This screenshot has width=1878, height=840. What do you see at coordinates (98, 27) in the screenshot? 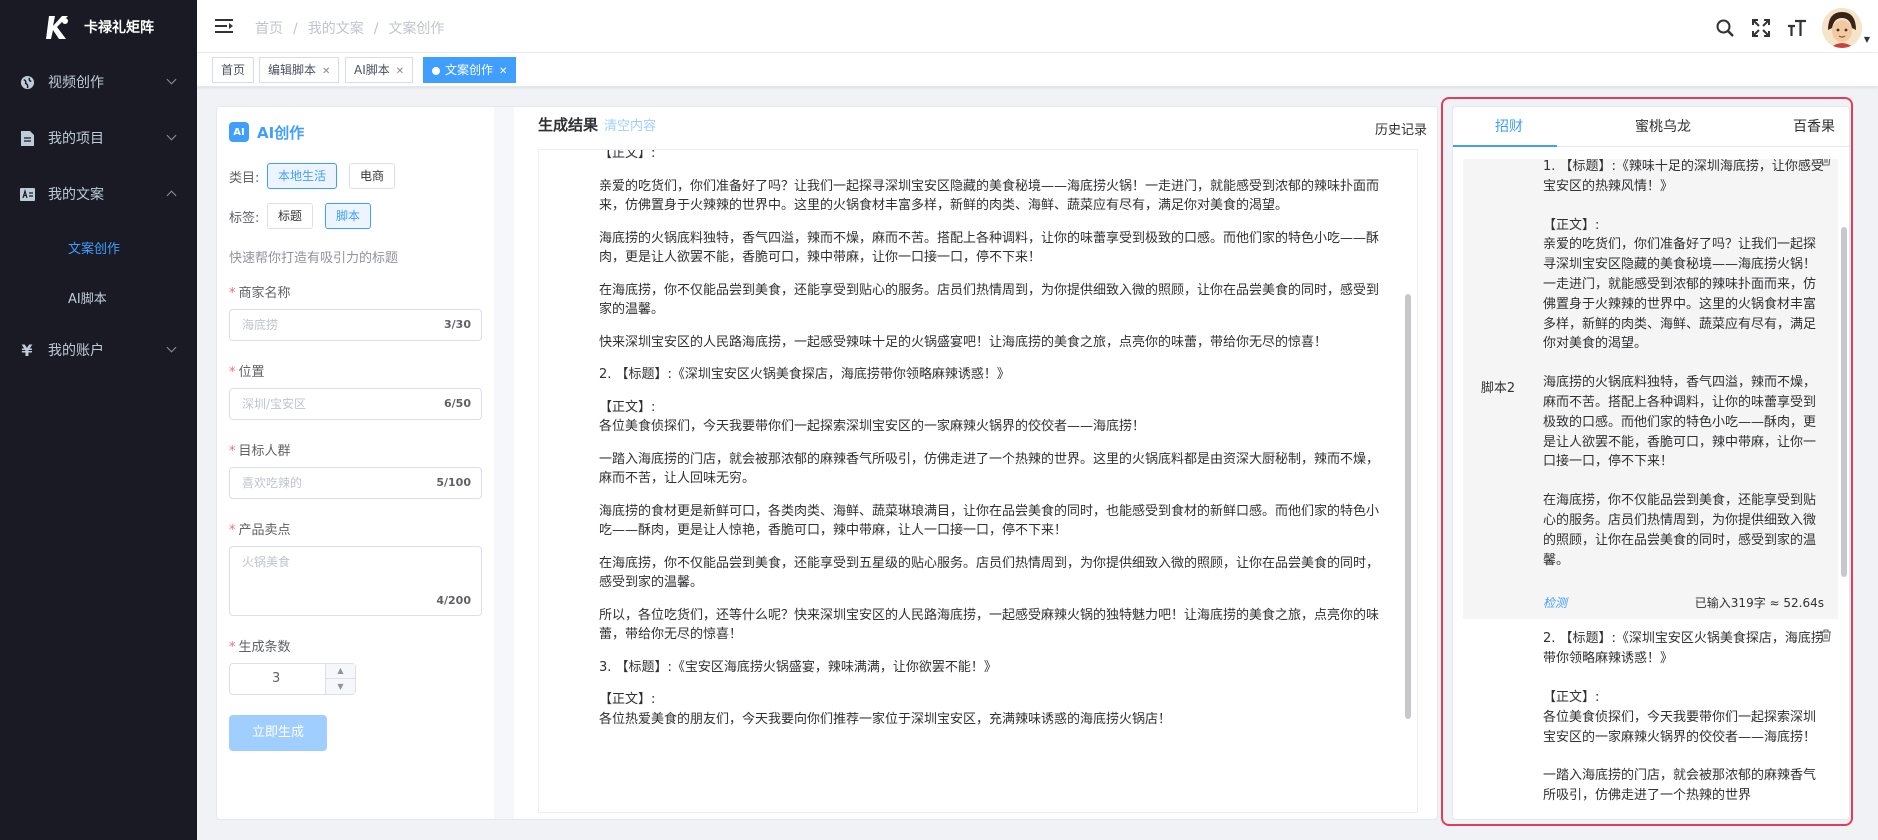
I see `app-logo: 卡禄礼矩阵` at bounding box center [98, 27].